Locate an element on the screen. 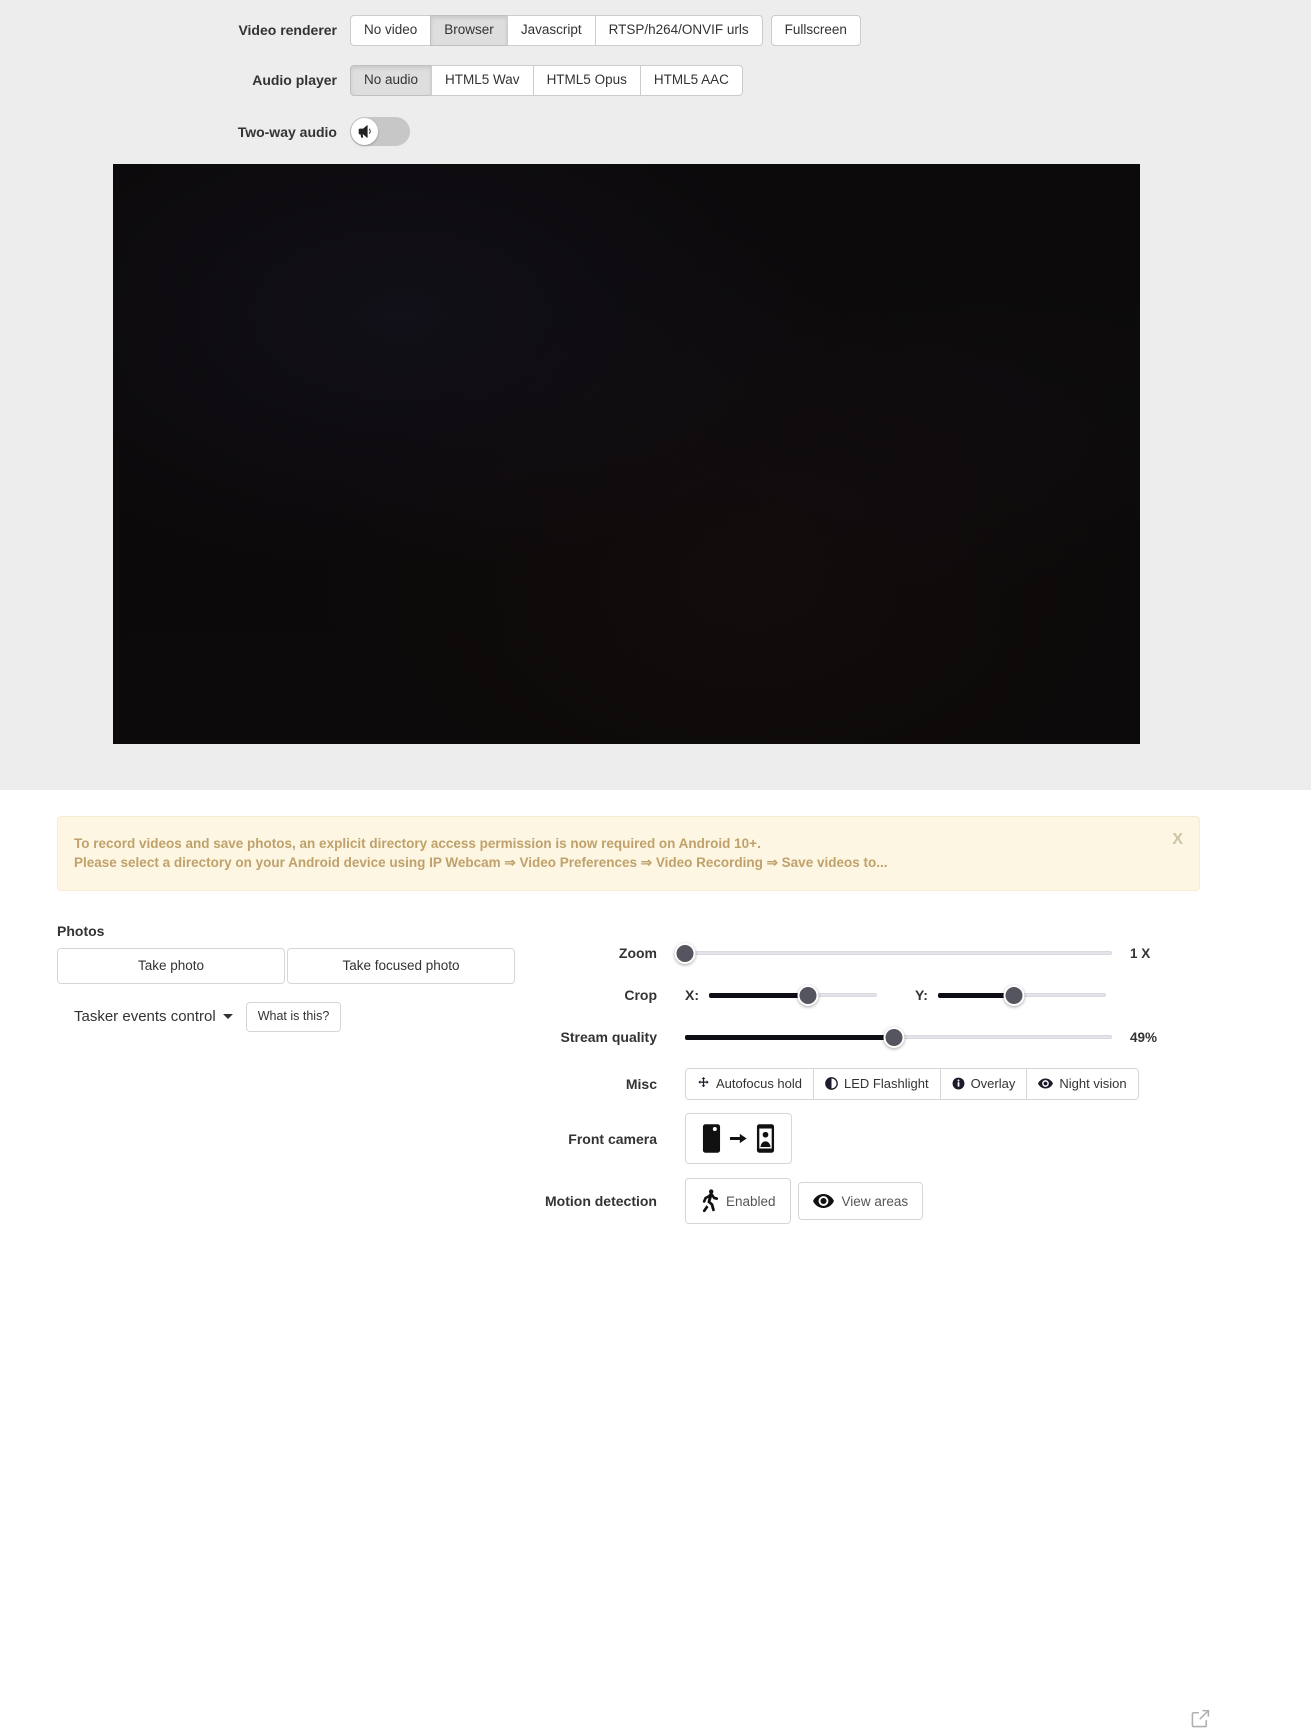 This screenshot has height=1729, width=1311. external-link-icon is located at coordinates (1200, 1718).